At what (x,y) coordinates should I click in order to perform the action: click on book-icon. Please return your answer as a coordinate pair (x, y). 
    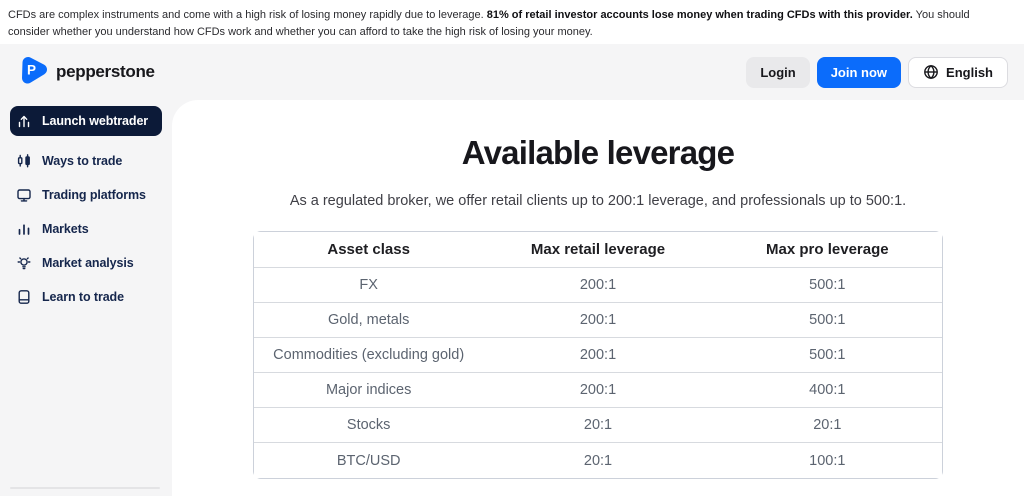
    Looking at the image, I should click on (24, 297).